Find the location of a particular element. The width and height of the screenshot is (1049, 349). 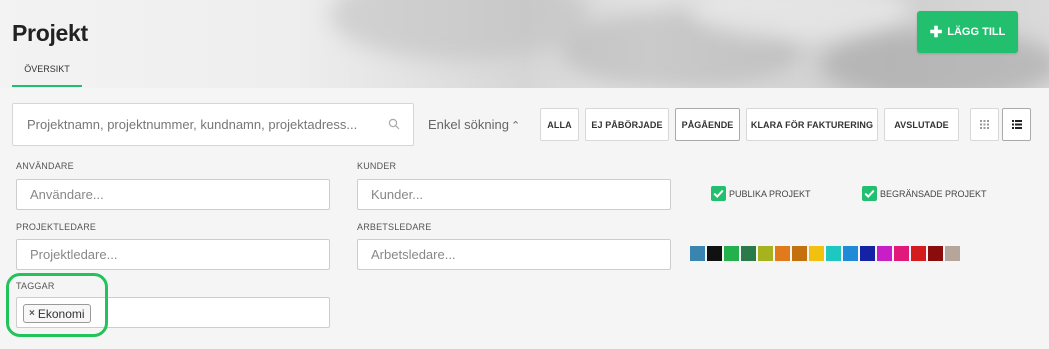

project-leaders-label: PROJEKTLEDARE is located at coordinates (56, 227).